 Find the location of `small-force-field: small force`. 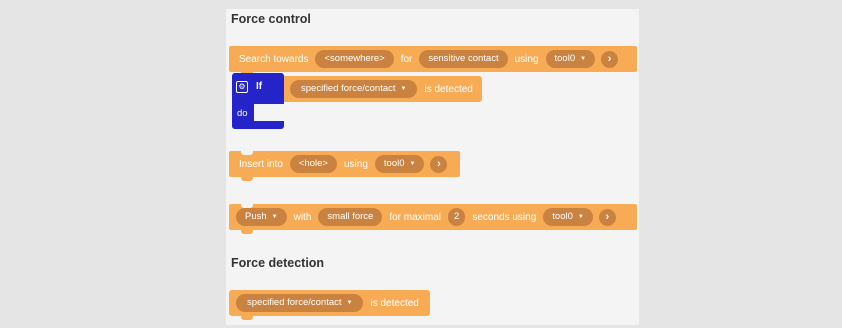

small-force-field: small force is located at coordinates (350, 217).